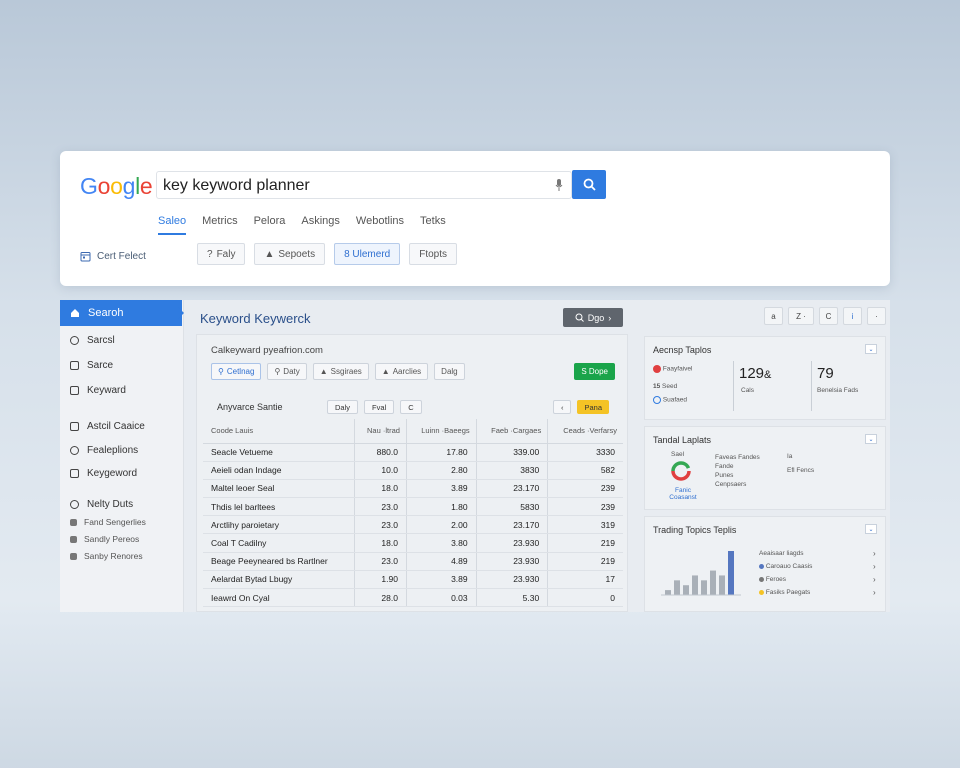 Image resolution: width=960 pixels, height=768 pixels. What do you see at coordinates (838, 390) in the screenshot?
I see `stat-label: Benelsia Fads` at bounding box center [838, 390].